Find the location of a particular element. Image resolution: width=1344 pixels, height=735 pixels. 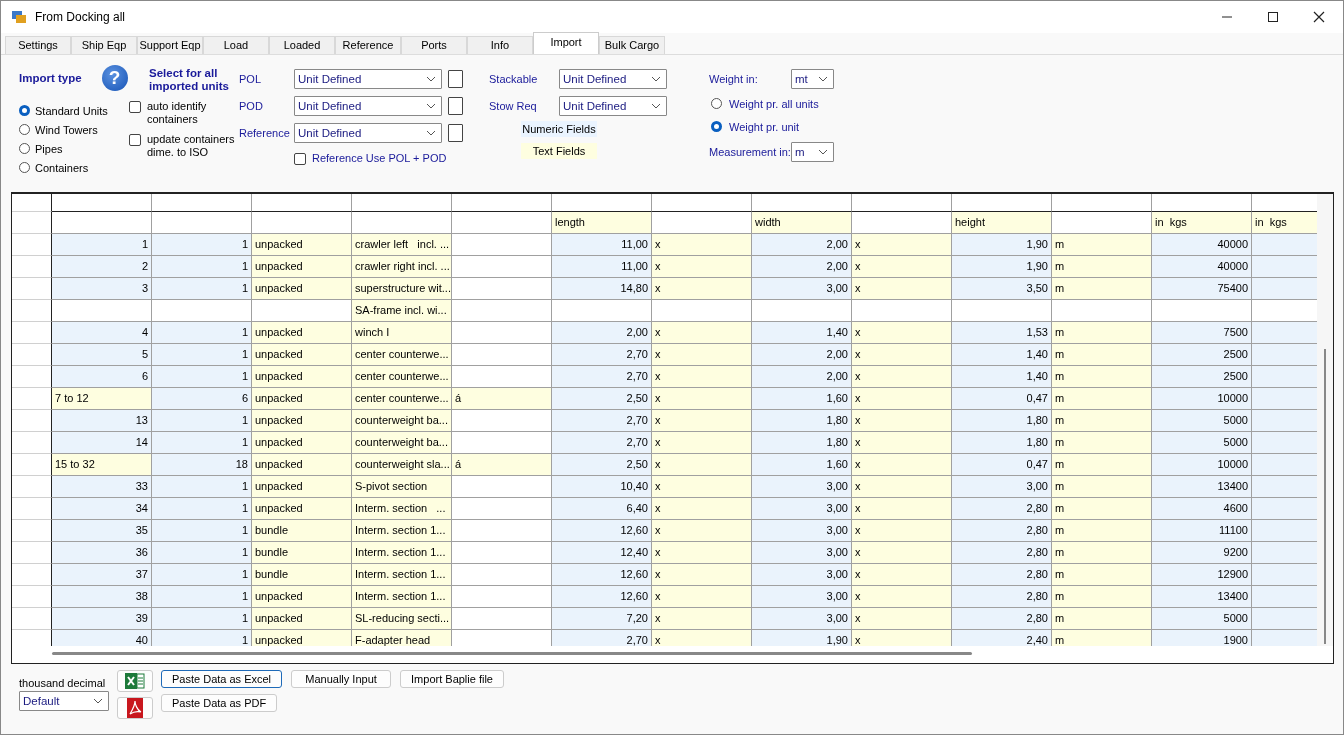

radio-label: Containers is located at coordinates (62, 167).